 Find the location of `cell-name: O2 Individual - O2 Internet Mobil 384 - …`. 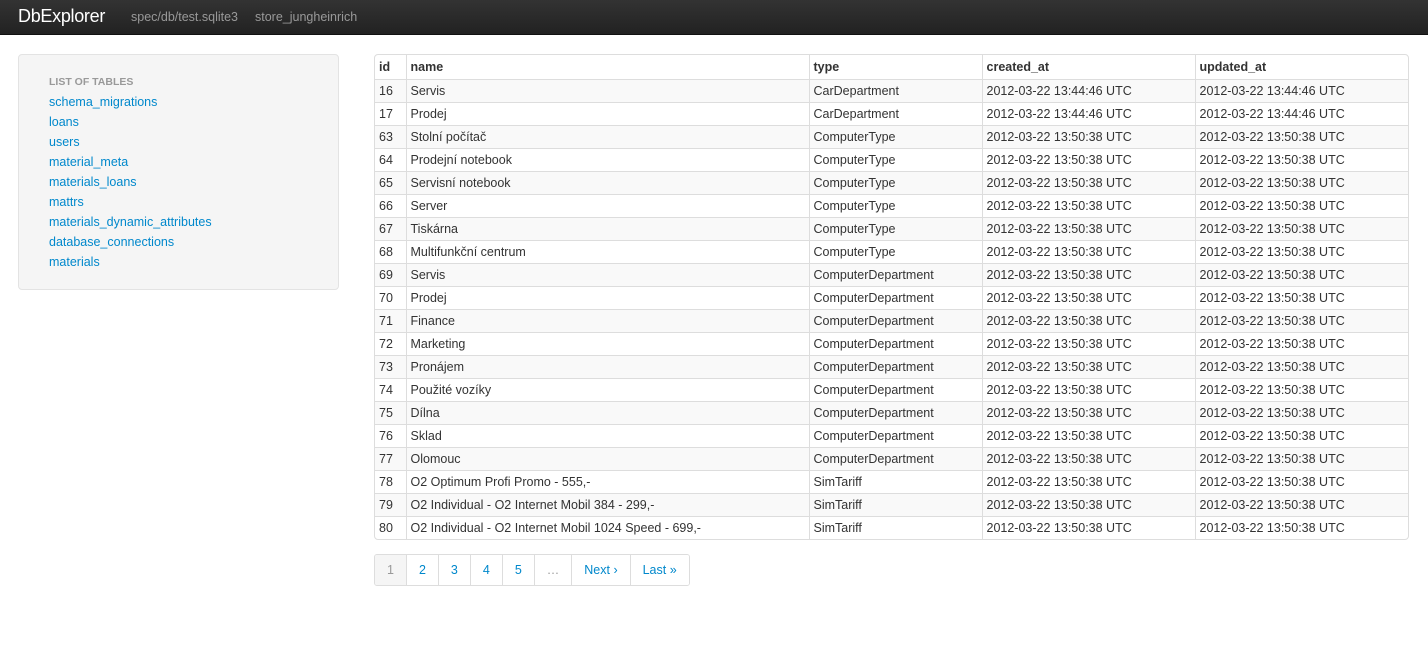

cell-name: O2 Individual - O2 Internet Mobil 384 - … is located at coordinates (607, 504).